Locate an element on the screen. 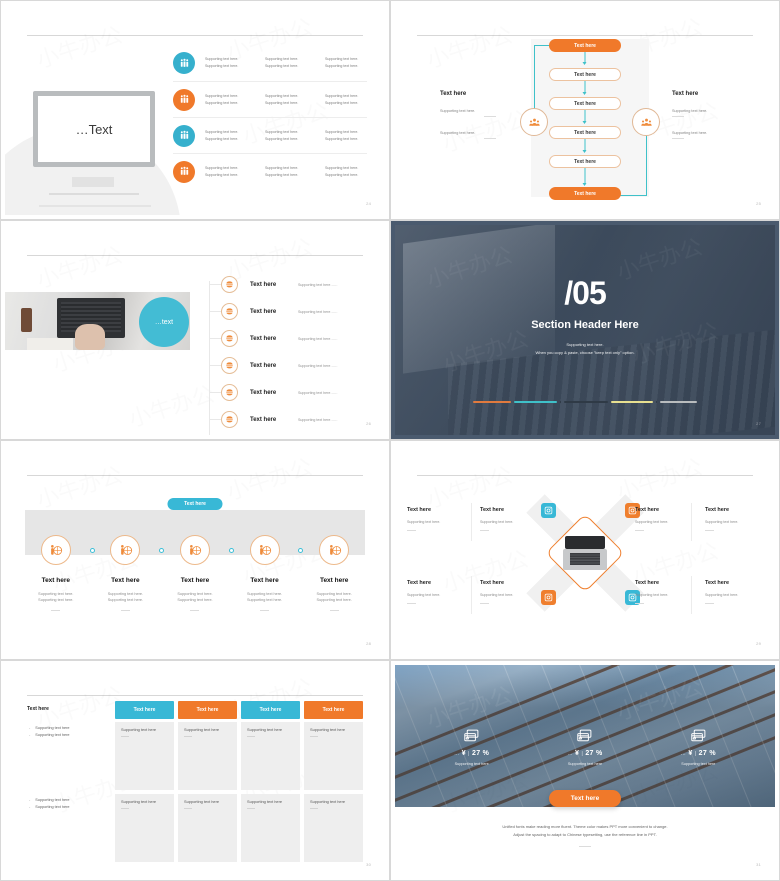 The image size is (780, 881). credit-card-icon is located at coordinates (584, 736).